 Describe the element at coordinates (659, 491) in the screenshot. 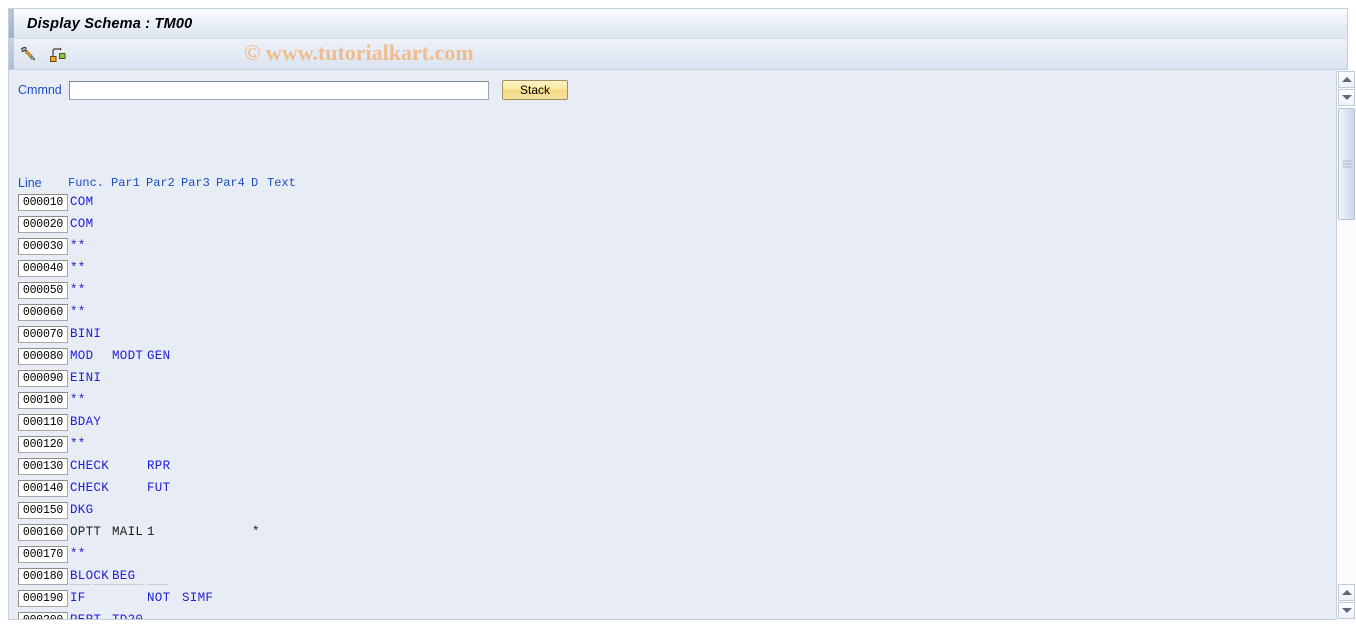

I see `table-row: 000140 CHECK FUT` at that location.